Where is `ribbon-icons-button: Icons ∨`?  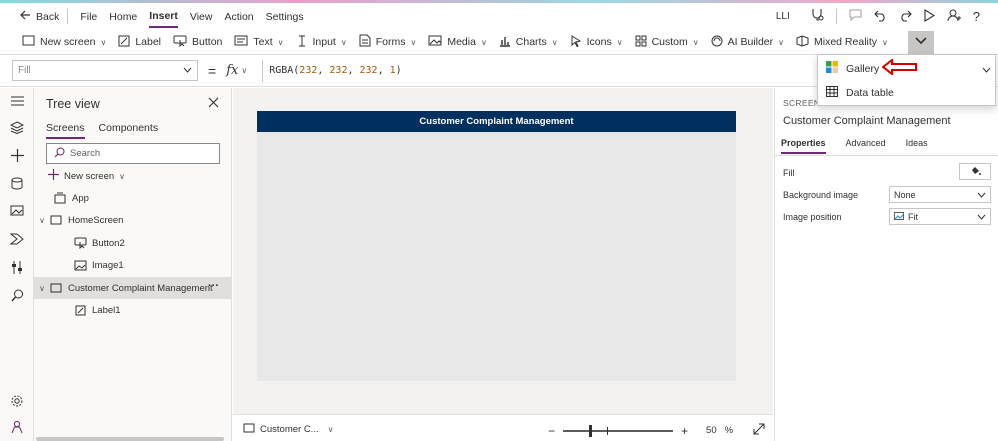 ribbon-icons-button: Icons ∨ is located at coordinates (596, 42).